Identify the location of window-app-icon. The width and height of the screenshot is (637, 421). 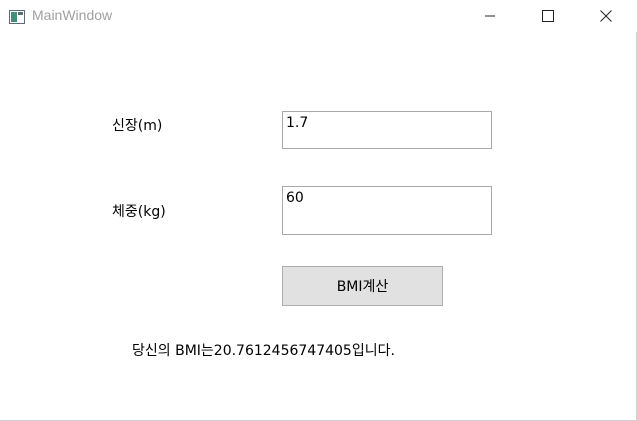
(17, 16).